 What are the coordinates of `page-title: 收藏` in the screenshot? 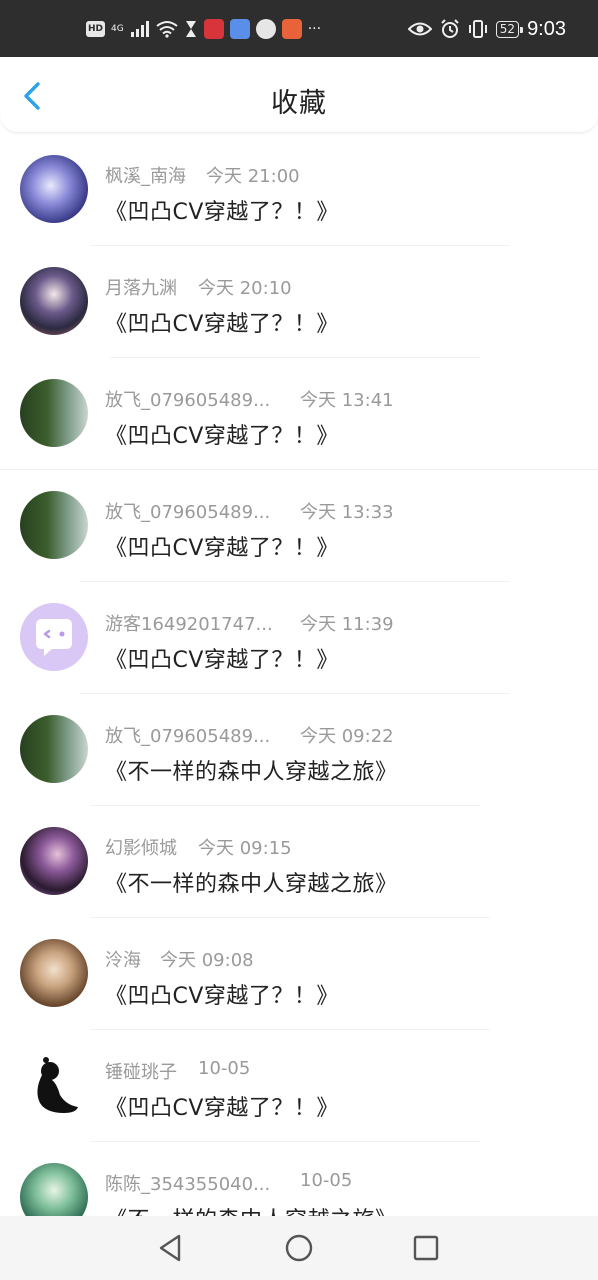 It's located at (299, 103).